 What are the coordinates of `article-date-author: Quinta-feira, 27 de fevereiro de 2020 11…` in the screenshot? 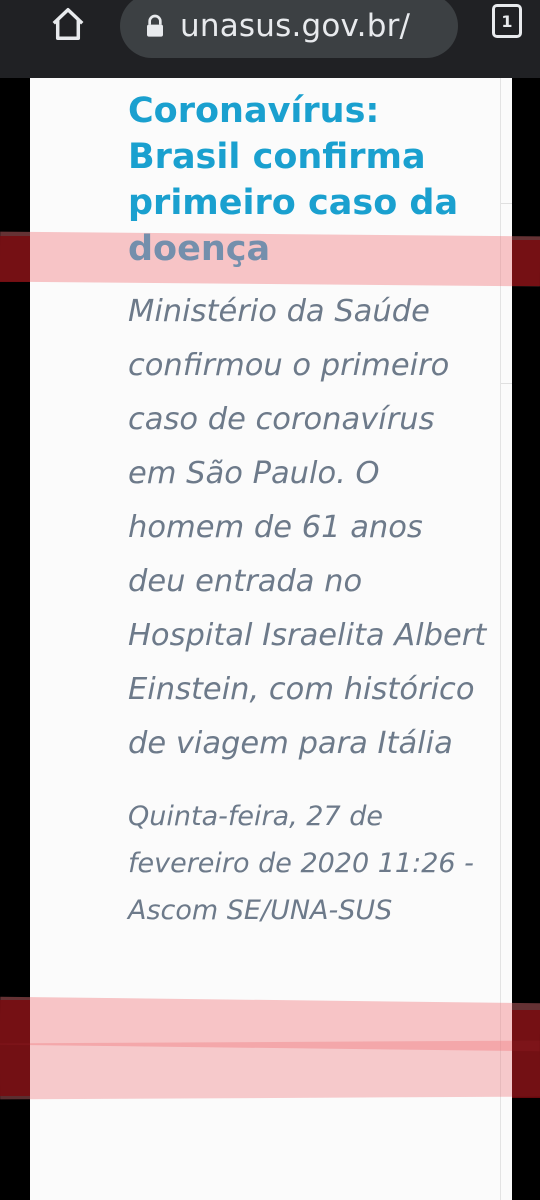 It's located at (301, 863).